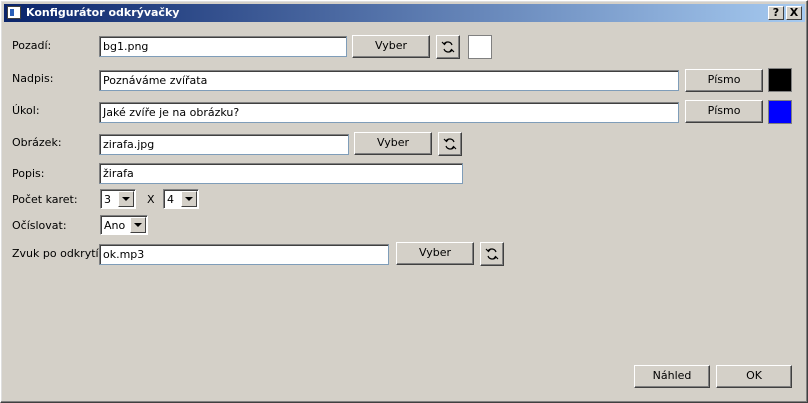 This screenshot has width=808, height=403. What do you see at coordinates (37, 142) in the screenshot?
I see `image-label: Obrázek:` at bounding box center [37, 142].